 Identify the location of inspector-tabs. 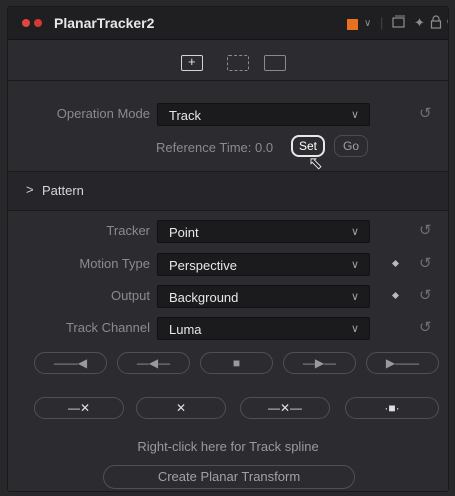
(228, 60).